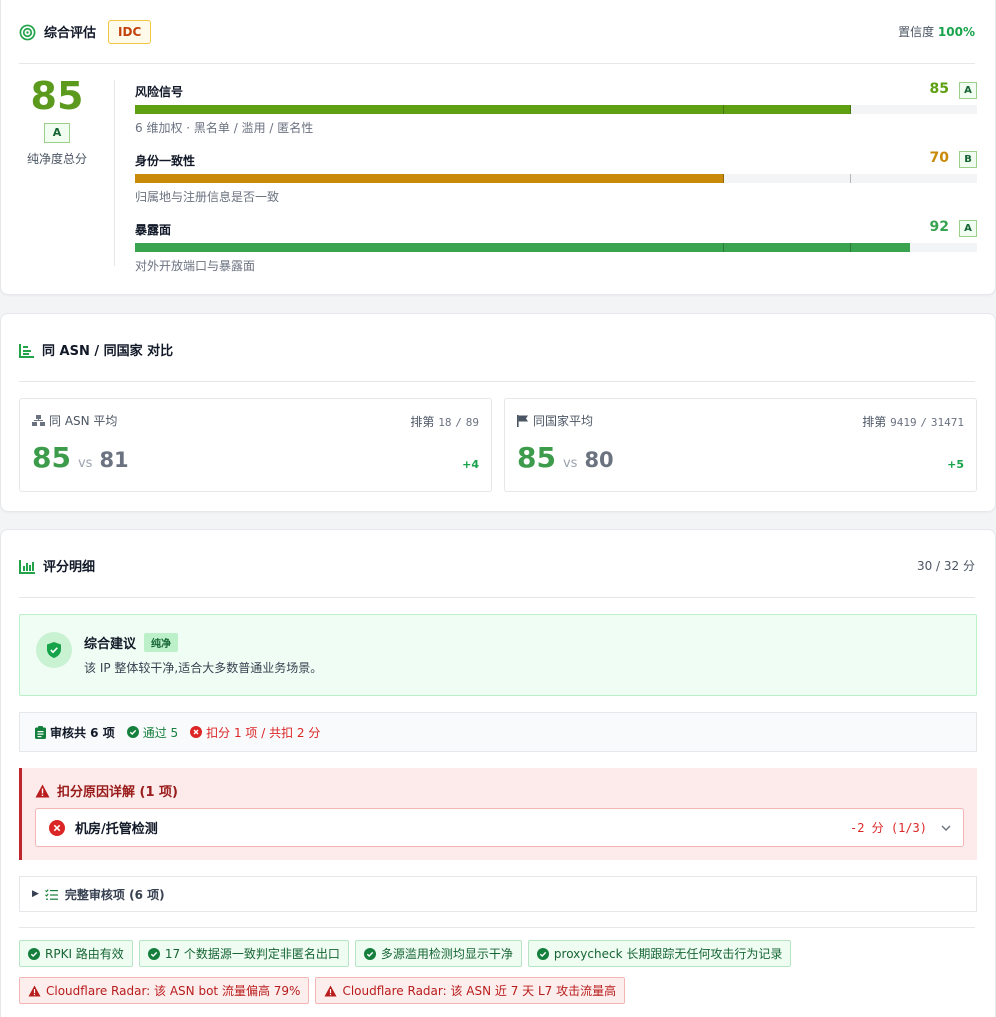  What do you see at coordinates (40, 421) in the screenshot?
I see `network-icon` at bounding box center [40, 421].